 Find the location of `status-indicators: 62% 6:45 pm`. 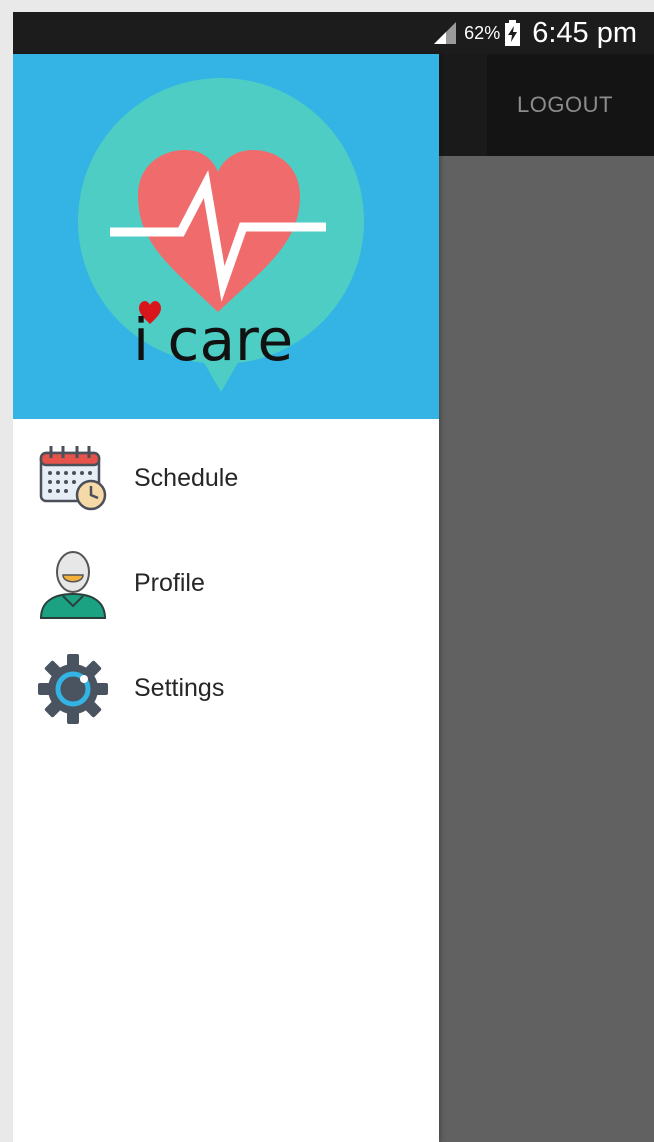

status-indicators: 62% 6:45 pm is located at coordinates (534, 33).